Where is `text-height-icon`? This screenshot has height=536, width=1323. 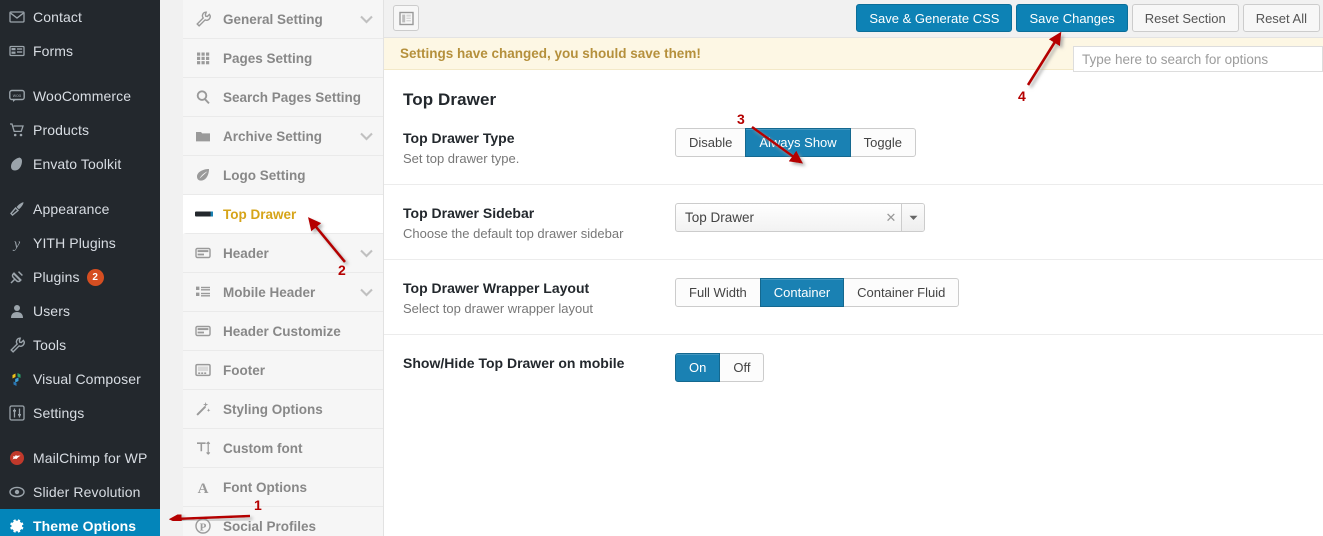
text-height-icon is located at coordinates (209, 448).